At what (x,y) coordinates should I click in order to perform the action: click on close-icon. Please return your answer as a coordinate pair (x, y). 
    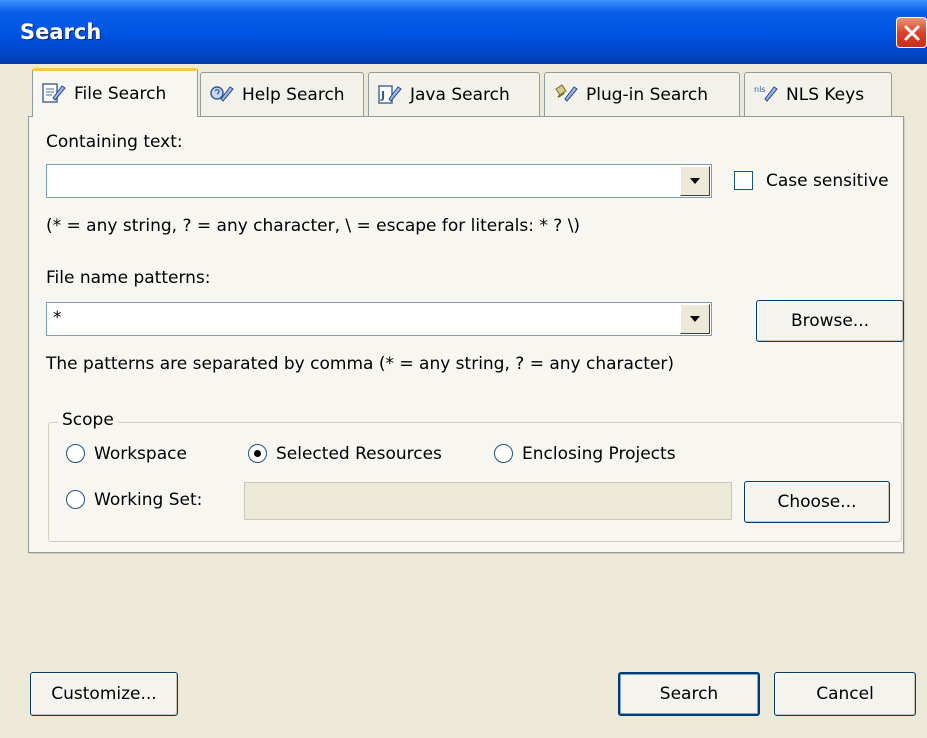
    Looking at the image, I should click on (911, 32).